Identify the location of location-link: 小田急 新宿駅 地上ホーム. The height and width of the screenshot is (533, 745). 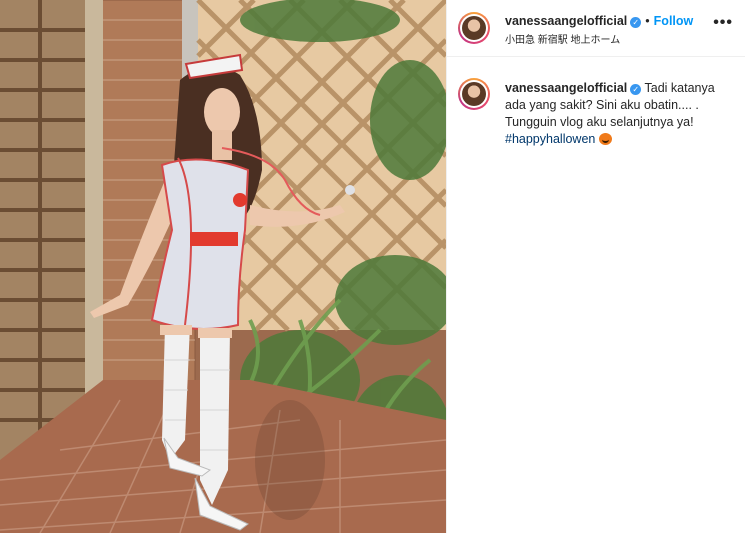
(562, 38).